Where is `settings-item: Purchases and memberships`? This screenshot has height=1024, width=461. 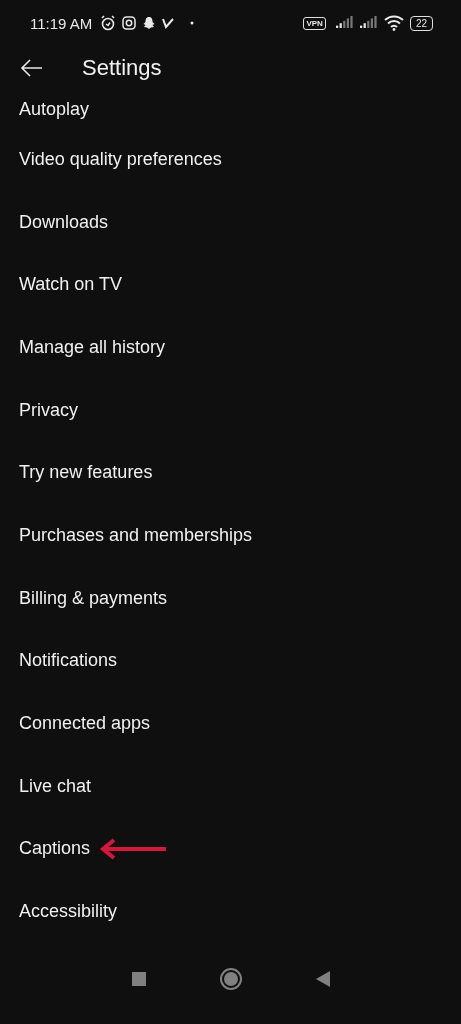
settings-item: Purchases and memberships is located at coordinates (136, 535).